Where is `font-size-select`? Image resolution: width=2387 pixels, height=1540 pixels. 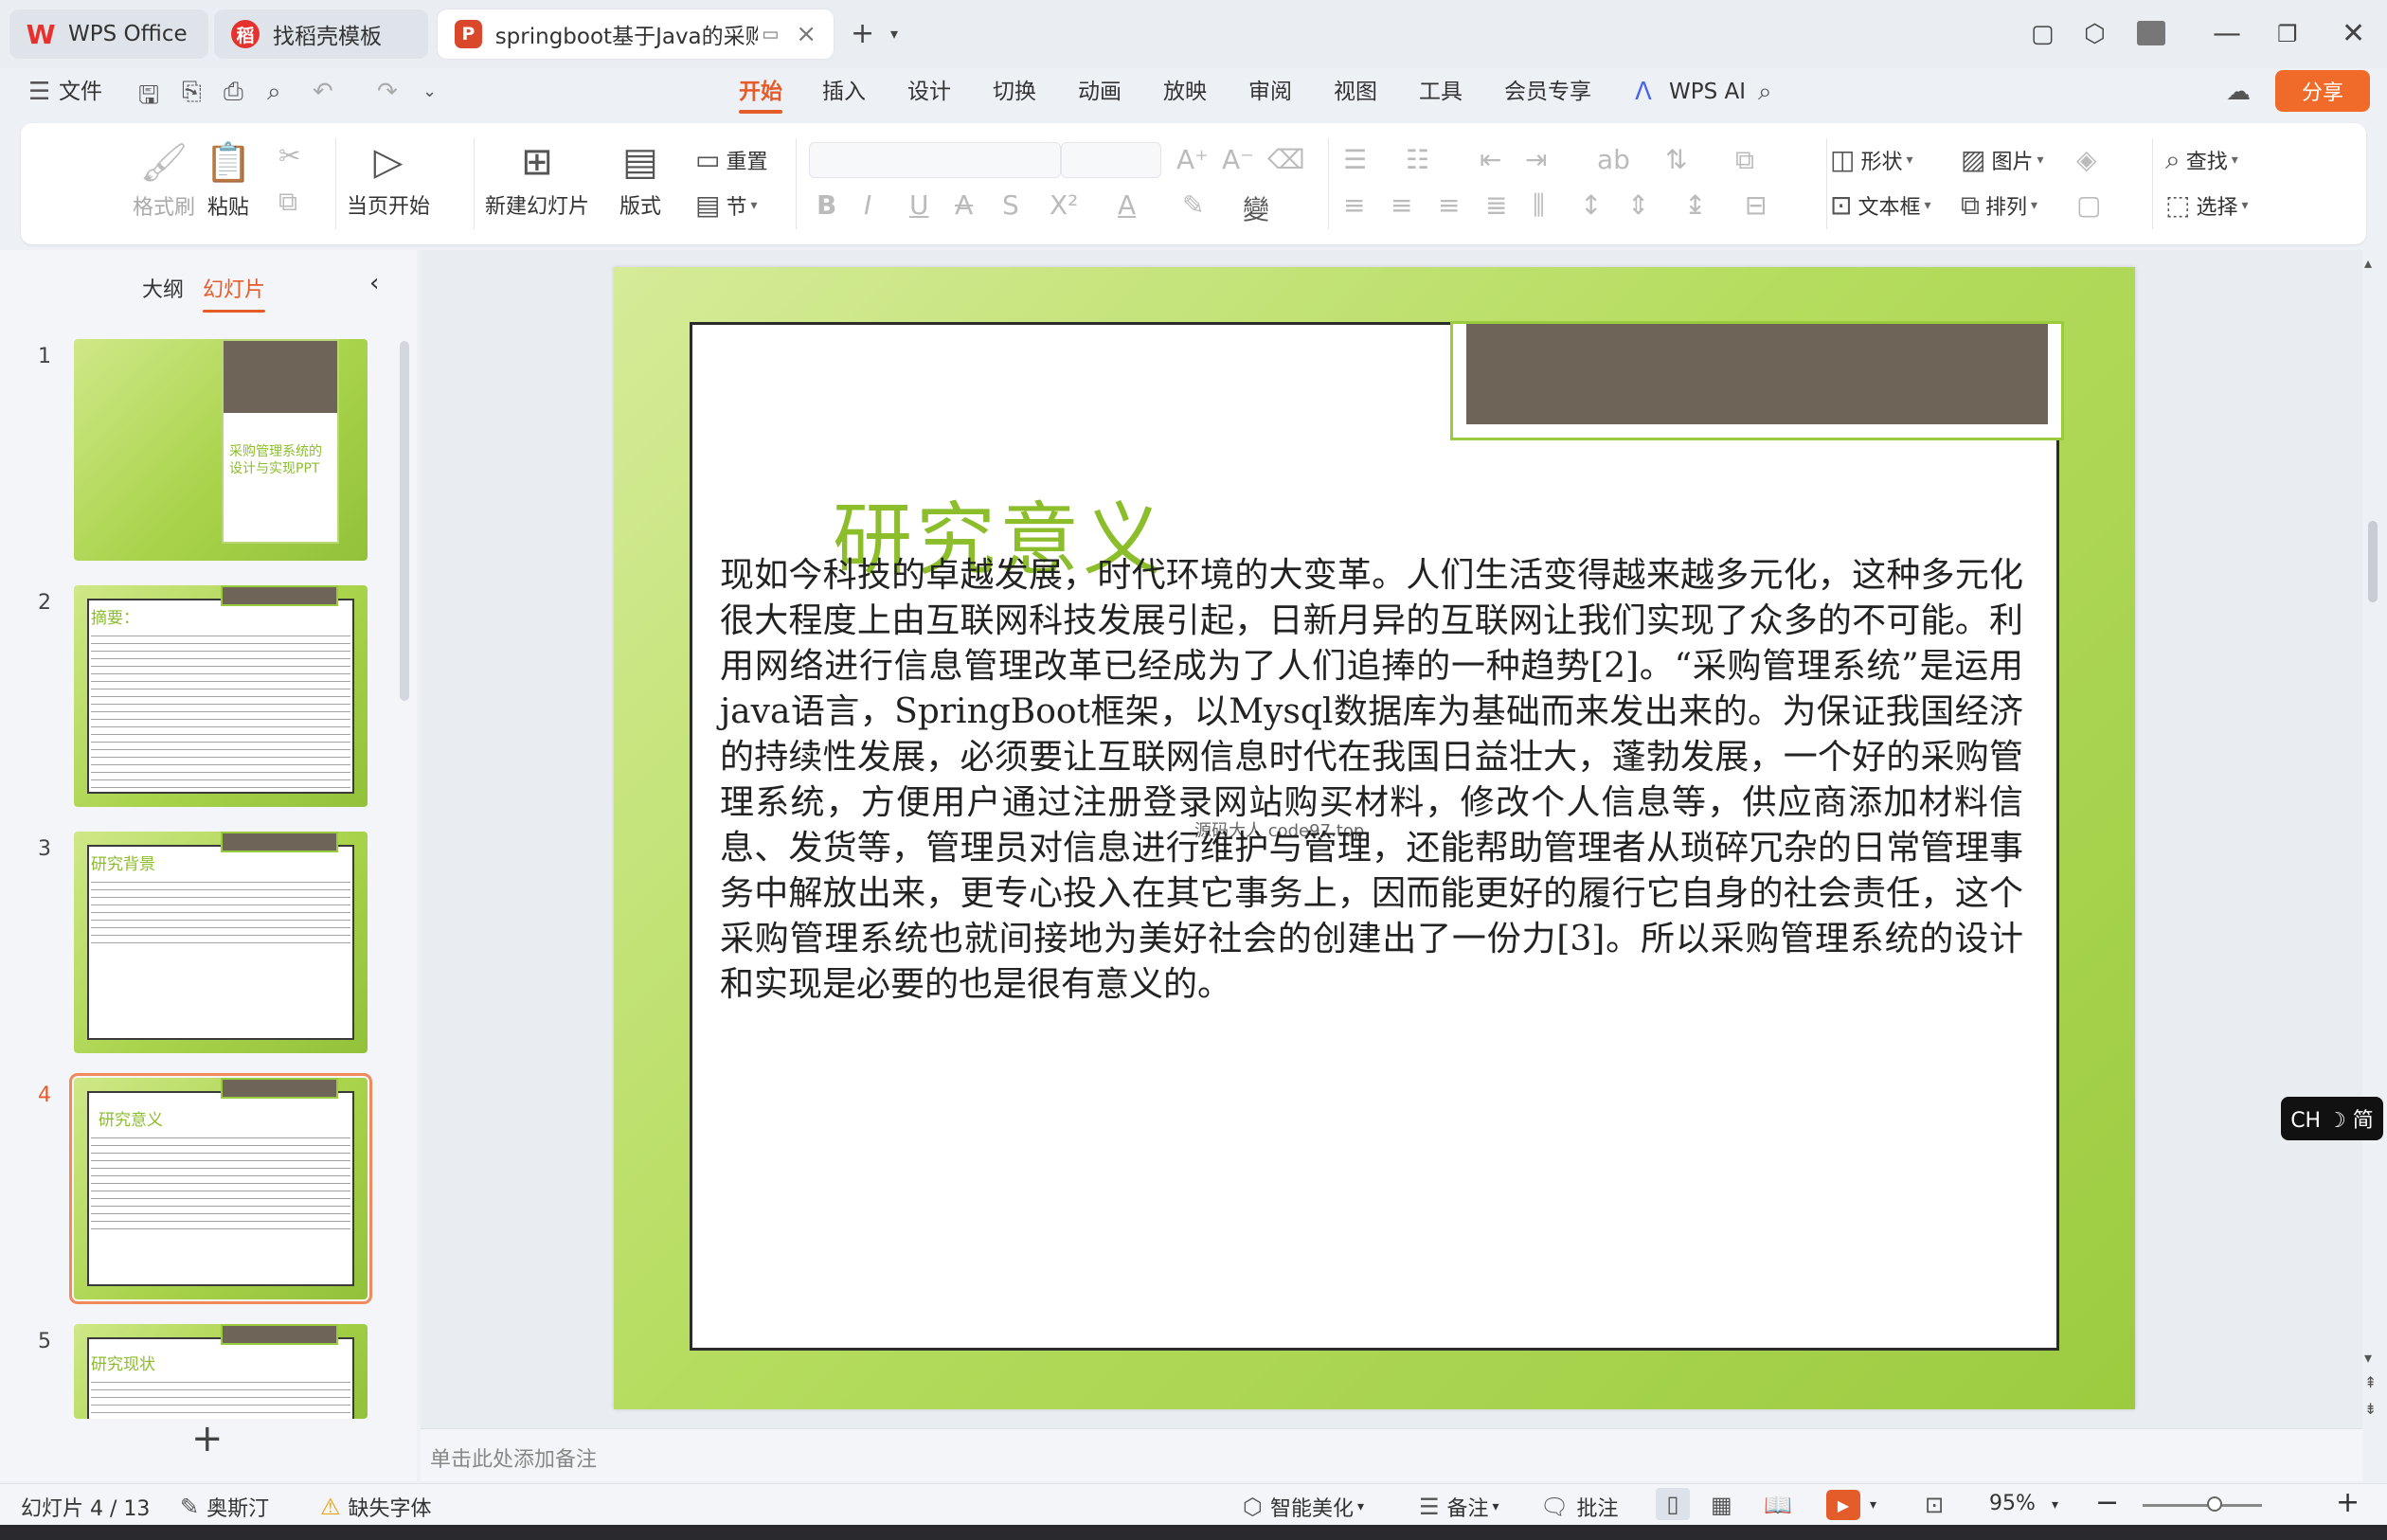 font-size-select is located at coordinates (1111, 160).